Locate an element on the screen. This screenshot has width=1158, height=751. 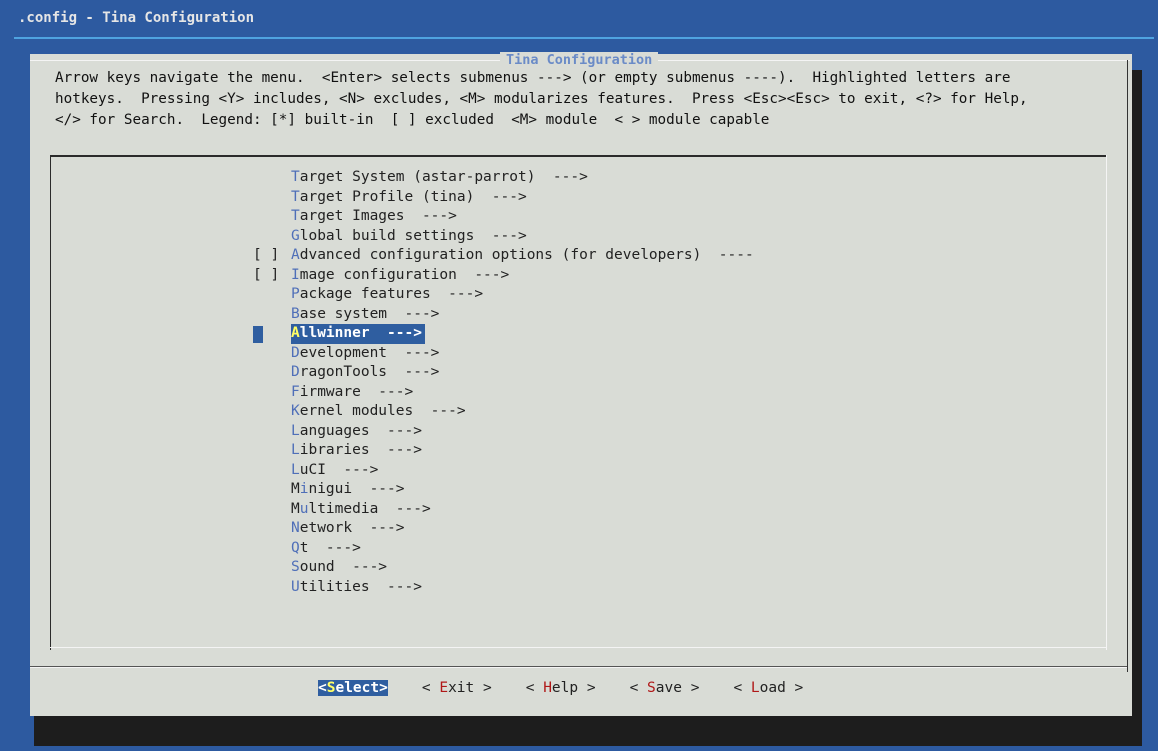
title-separator is located at coordinates (584, 38).